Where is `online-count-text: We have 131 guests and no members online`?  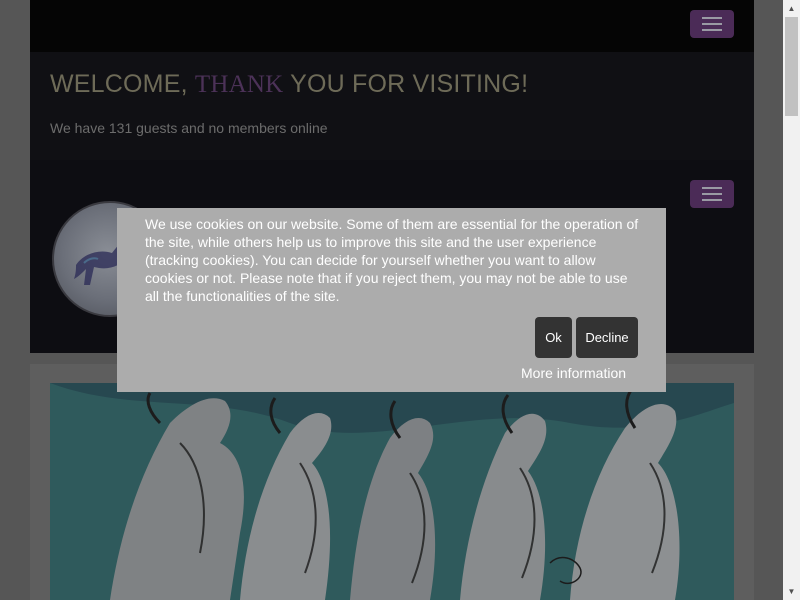 online-count-text: We have 131 guests and no members online is located at coordinates (189, 128).